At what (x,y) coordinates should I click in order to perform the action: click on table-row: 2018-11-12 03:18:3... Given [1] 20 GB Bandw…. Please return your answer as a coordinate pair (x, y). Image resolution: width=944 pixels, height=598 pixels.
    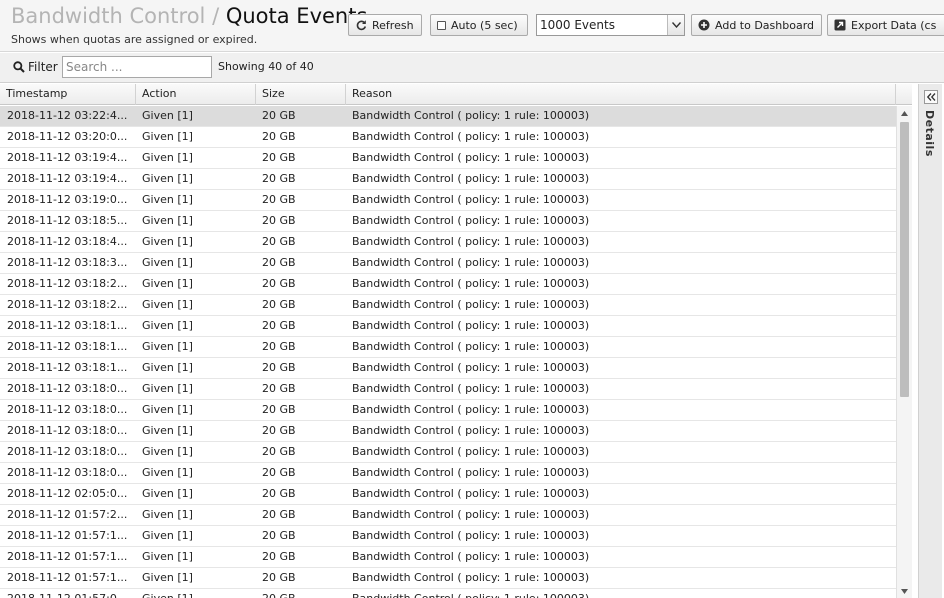
    Looking at the image, I should click on (448, 263).